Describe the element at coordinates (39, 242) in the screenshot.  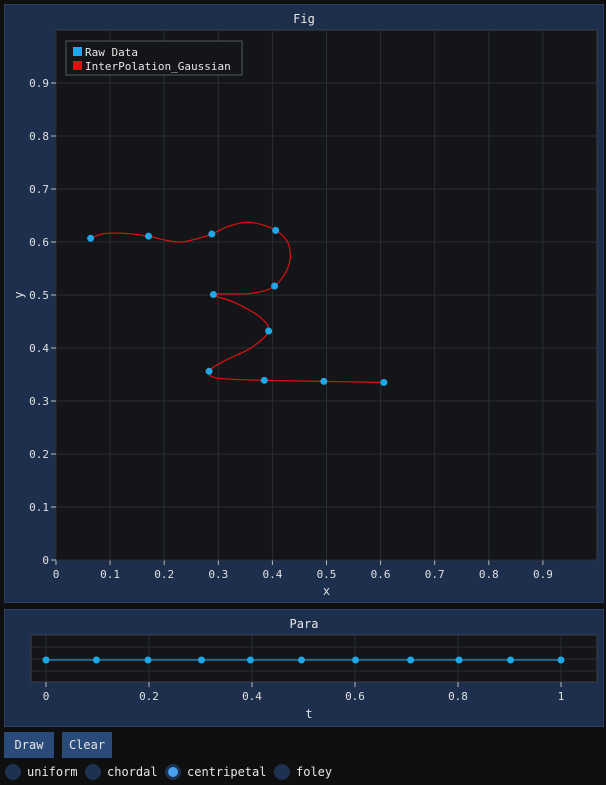
I see `y-tick-label: 0.6` at that location.